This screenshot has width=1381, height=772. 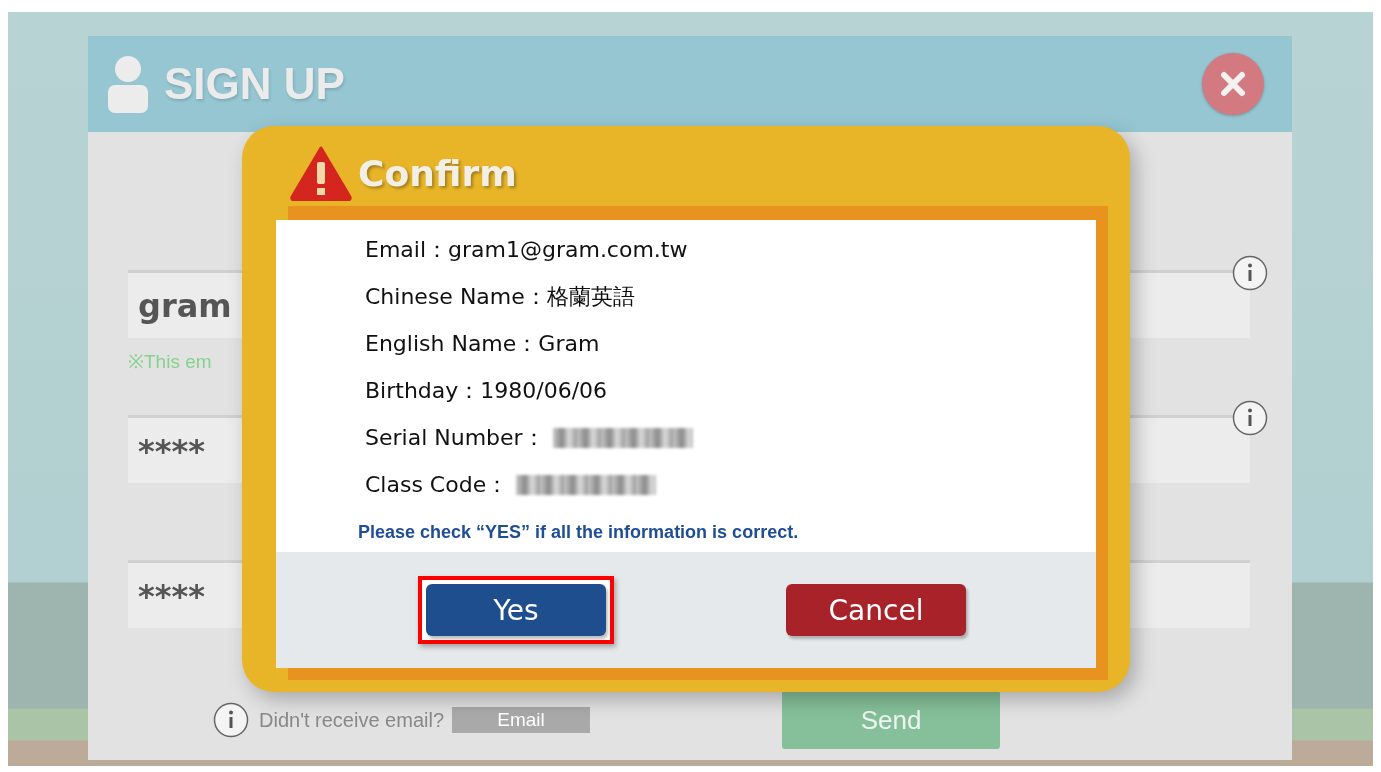 I want to click on dialog-title: Confirm, so click(x=437, y=173).